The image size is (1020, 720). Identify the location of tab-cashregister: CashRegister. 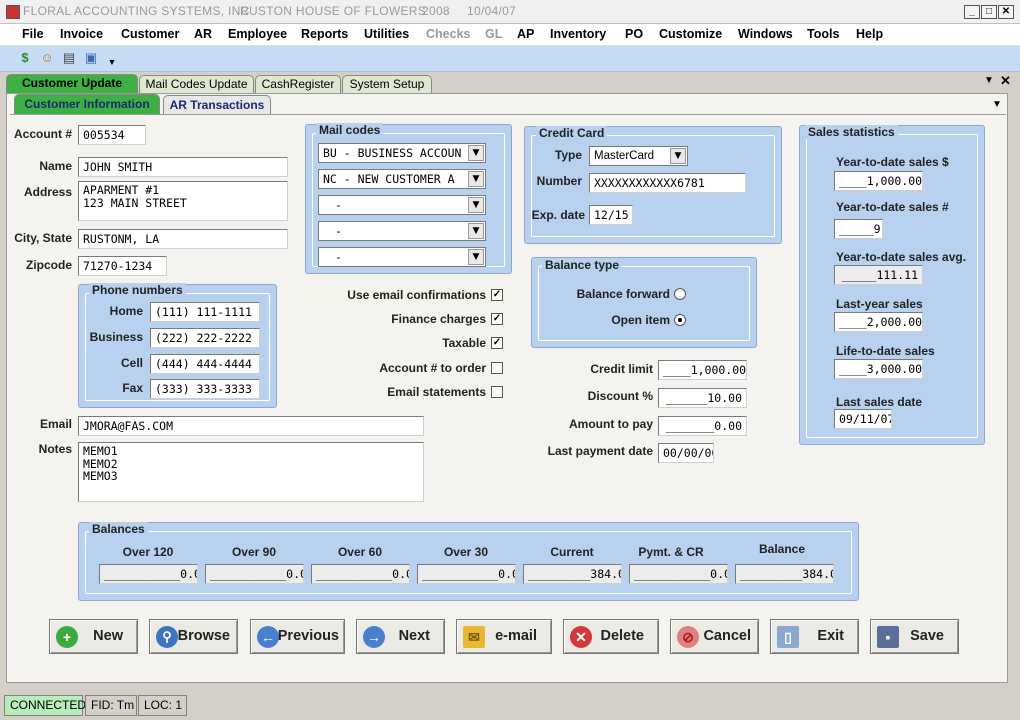
(298, 84).